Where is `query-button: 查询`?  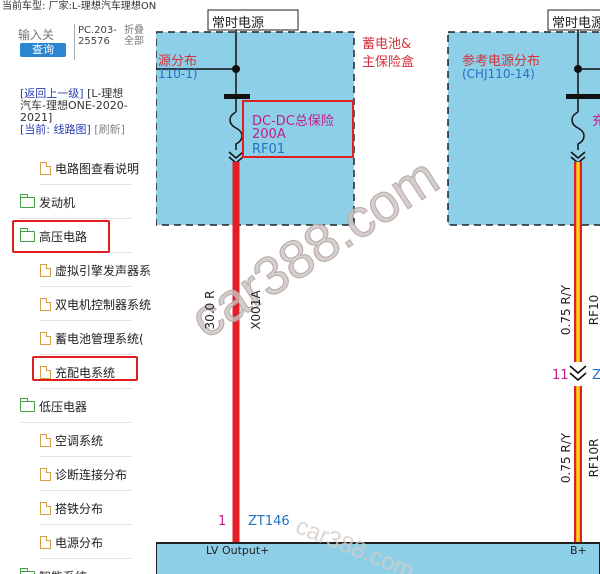
query-button: 查询 is located at coordinates (43, 50).